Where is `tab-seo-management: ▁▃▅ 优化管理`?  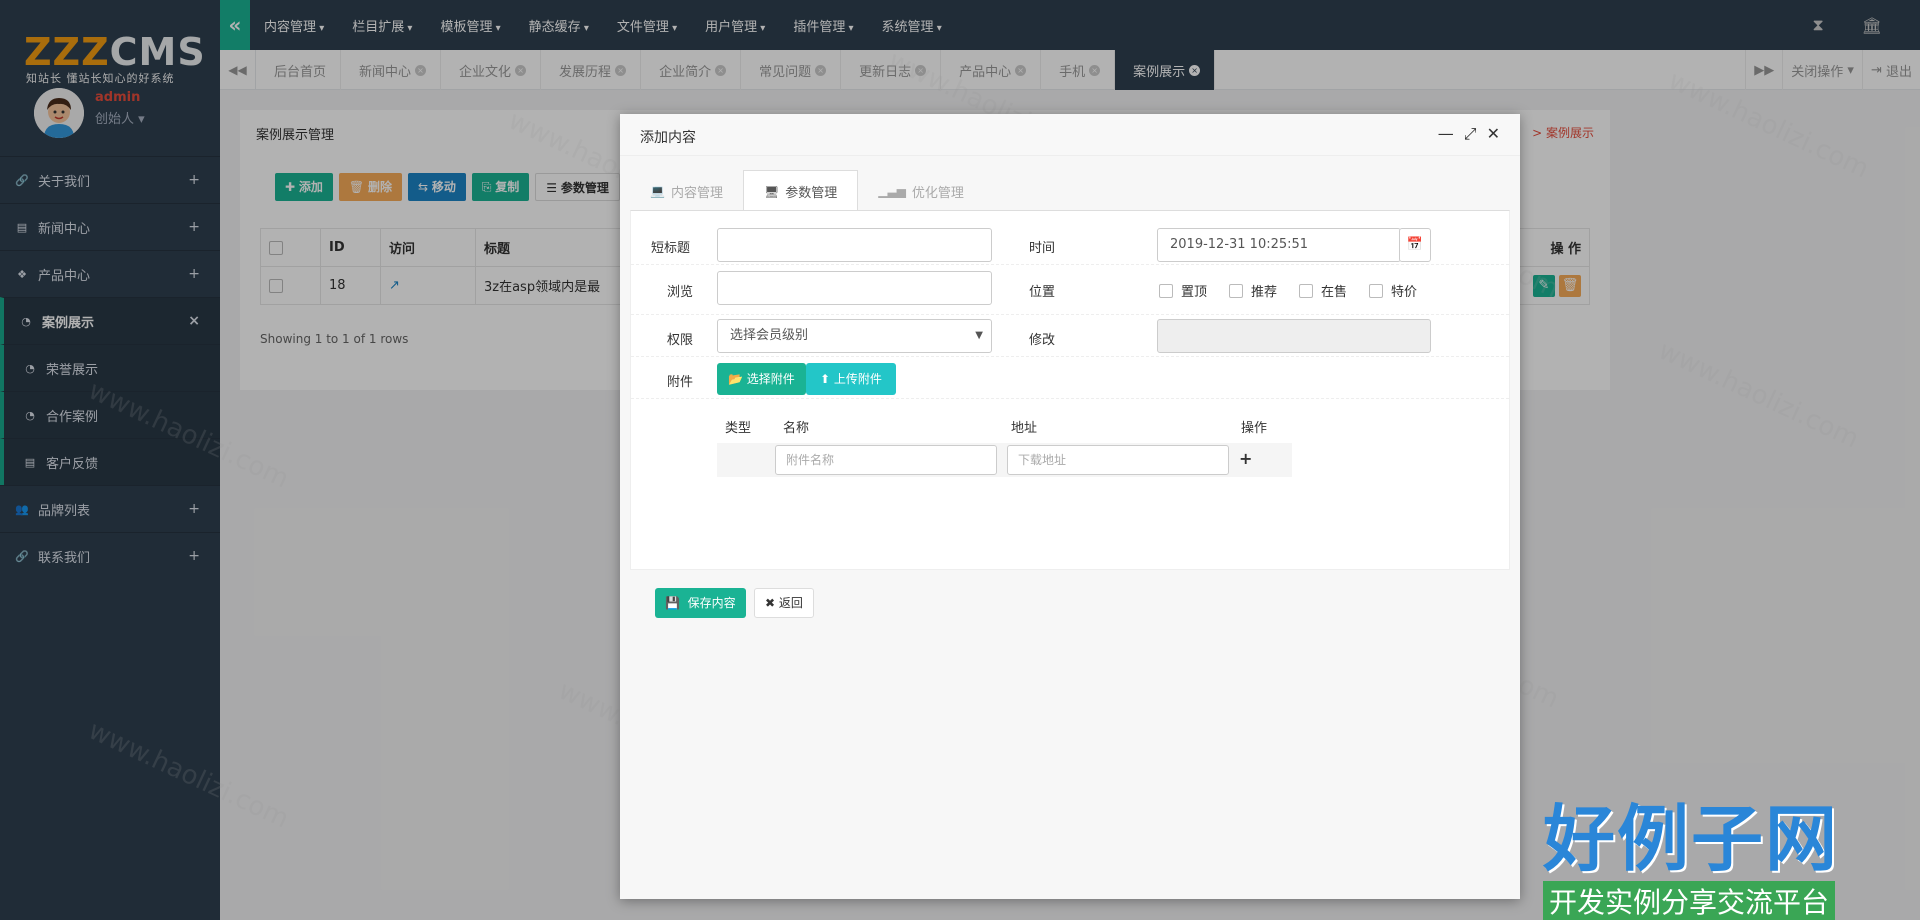 tab-seo-management: ▁▃▅ 优化管理 is located at coordinates (921, 191).